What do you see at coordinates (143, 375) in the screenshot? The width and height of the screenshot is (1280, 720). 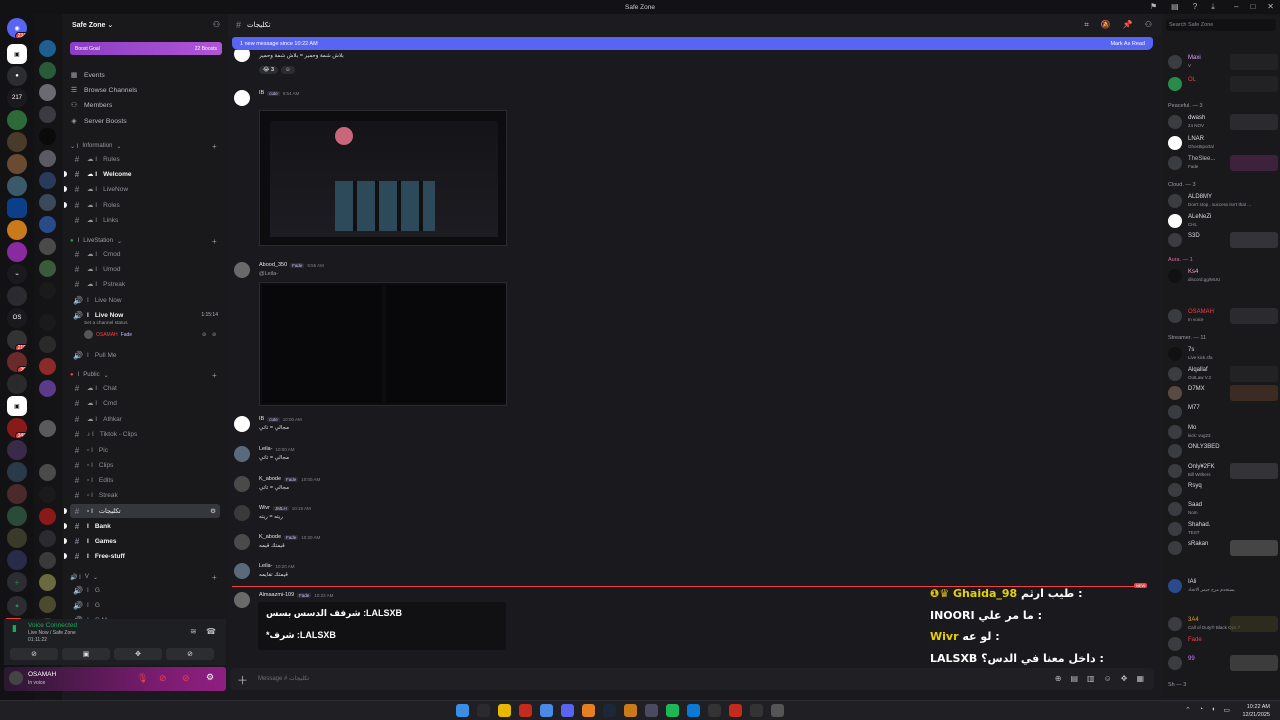 I see `category-public: ● I Public ⌄ +` at bounding box center [143, 375].